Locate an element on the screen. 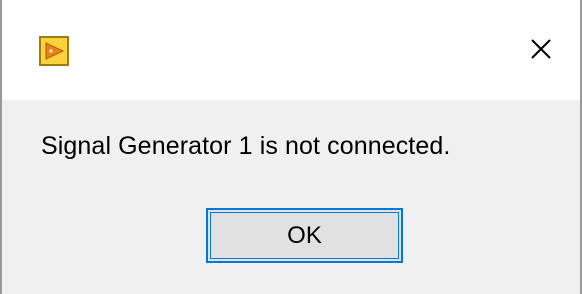  close-button is located at coordinates (541, 51).